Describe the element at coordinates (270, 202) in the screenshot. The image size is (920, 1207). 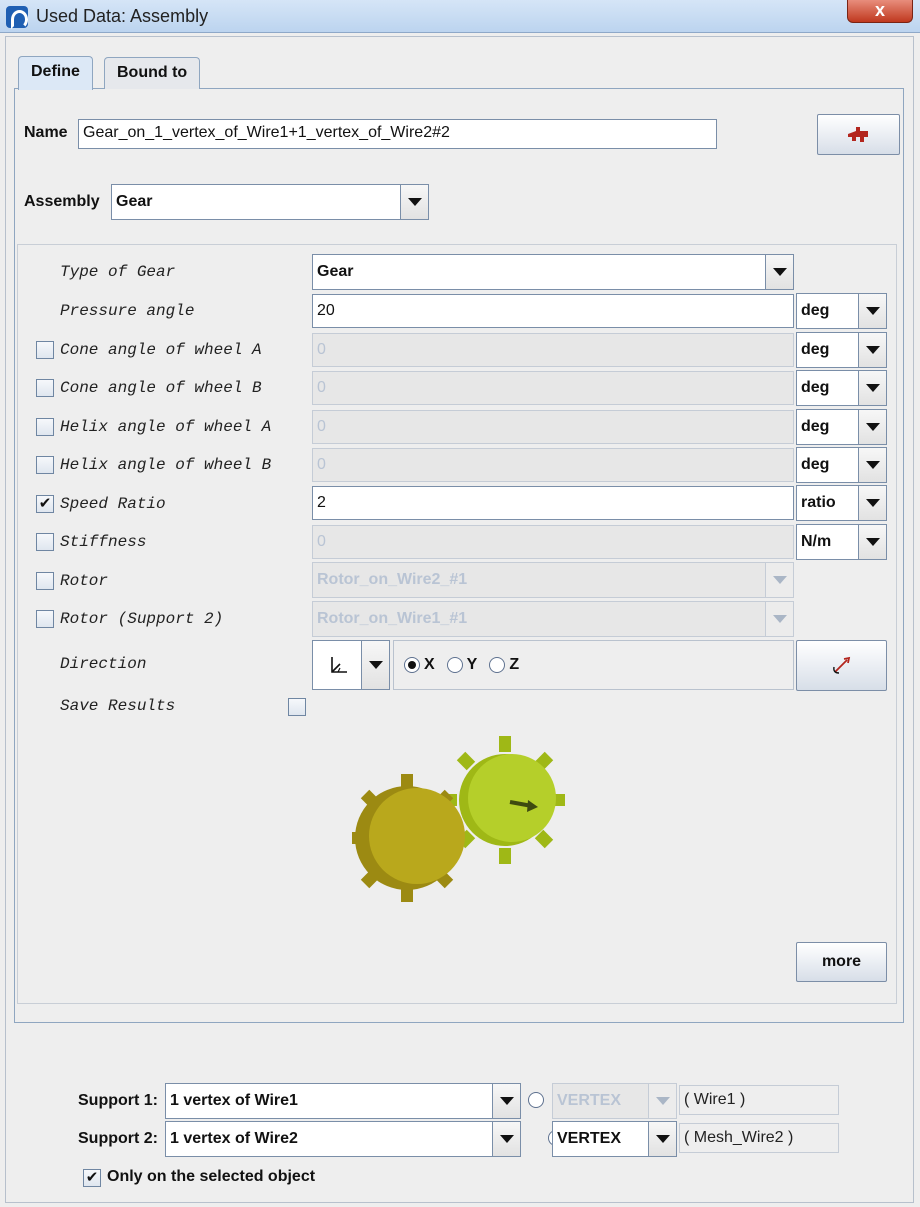
I see `assembly-select: Gear` at that location.